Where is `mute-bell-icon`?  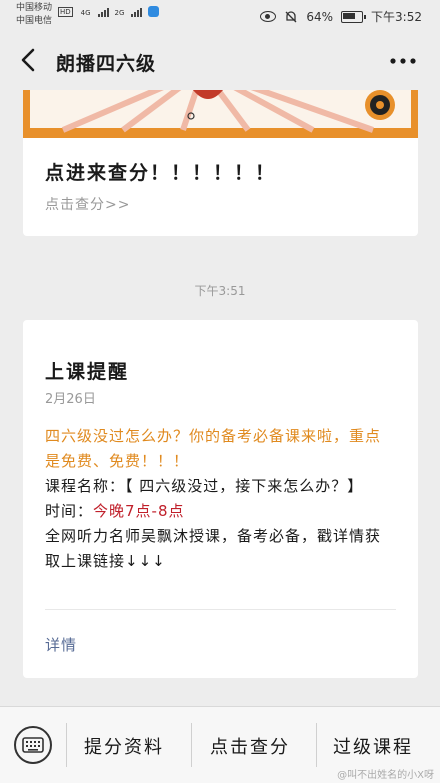
mute-bell-icon is located at coordinates (291, 16).